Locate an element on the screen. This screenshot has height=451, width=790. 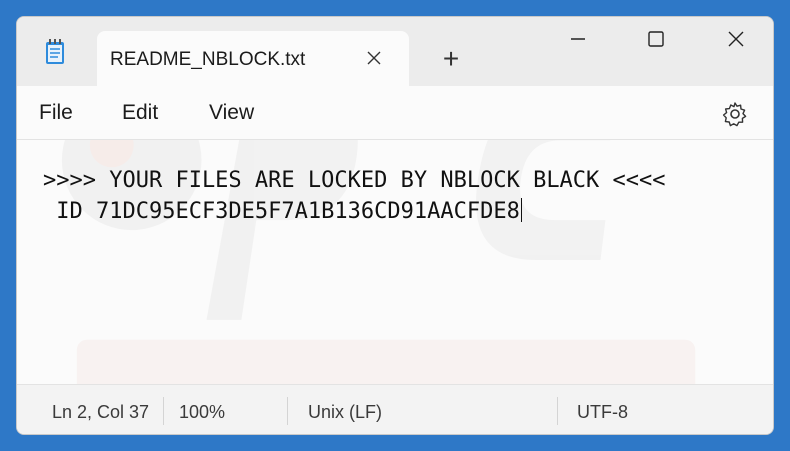
zoom-level: 100% is located at coordinates (202, 412).